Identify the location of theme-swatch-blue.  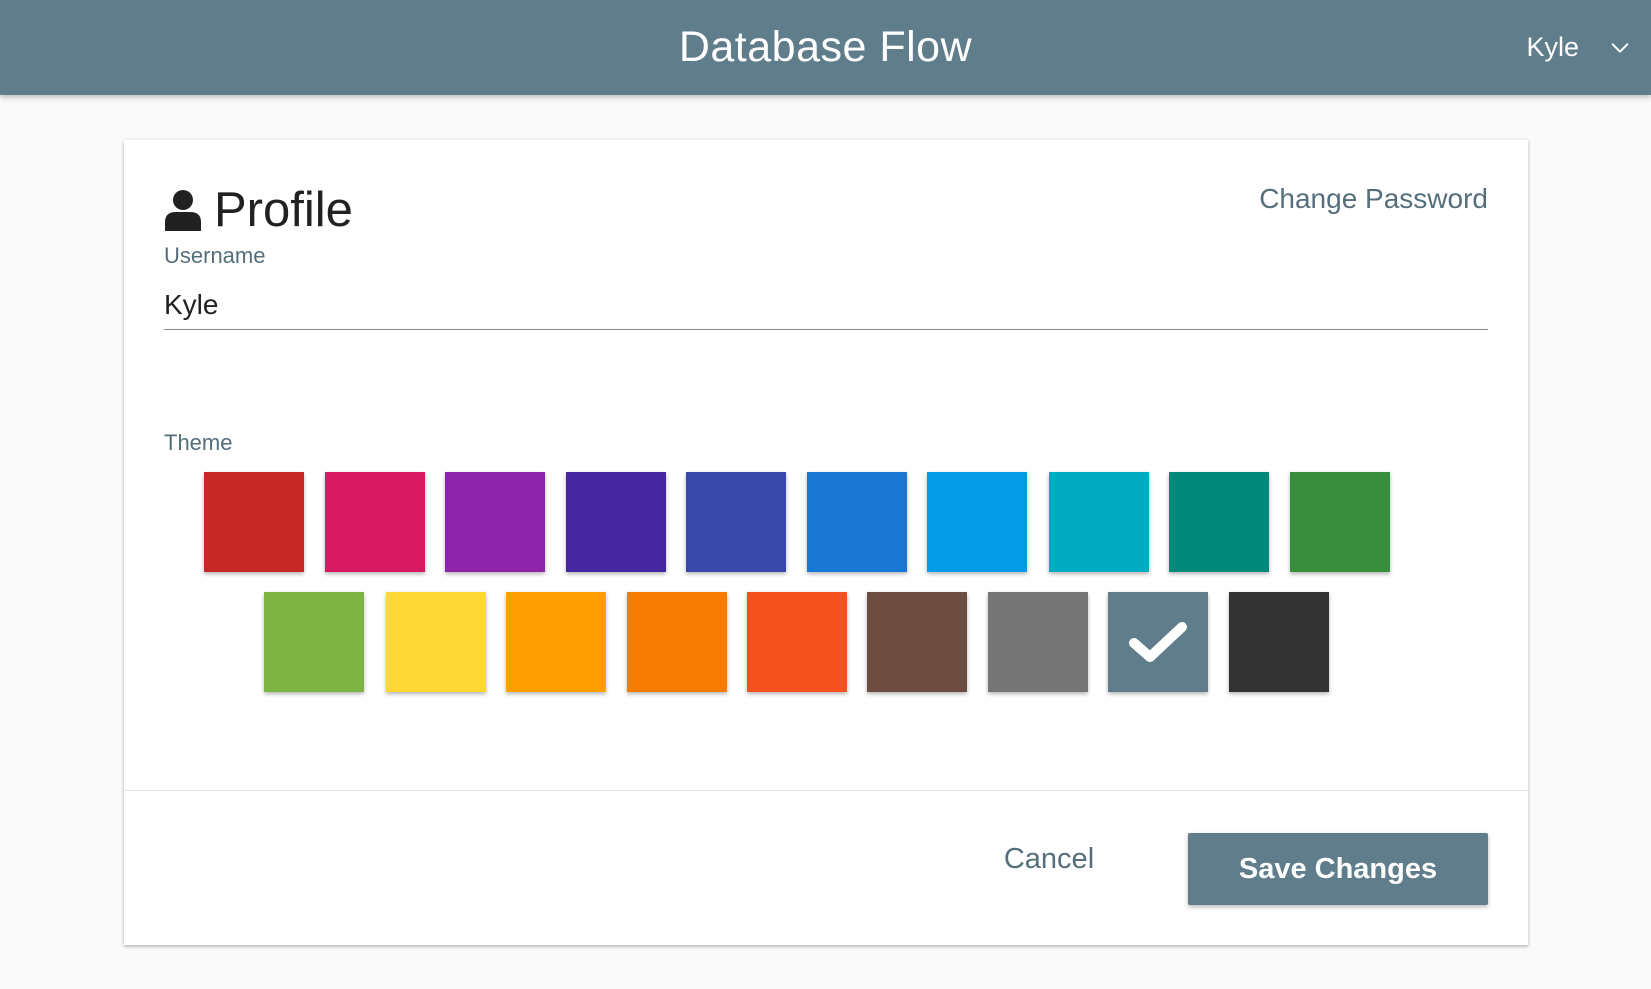
(857, 522).